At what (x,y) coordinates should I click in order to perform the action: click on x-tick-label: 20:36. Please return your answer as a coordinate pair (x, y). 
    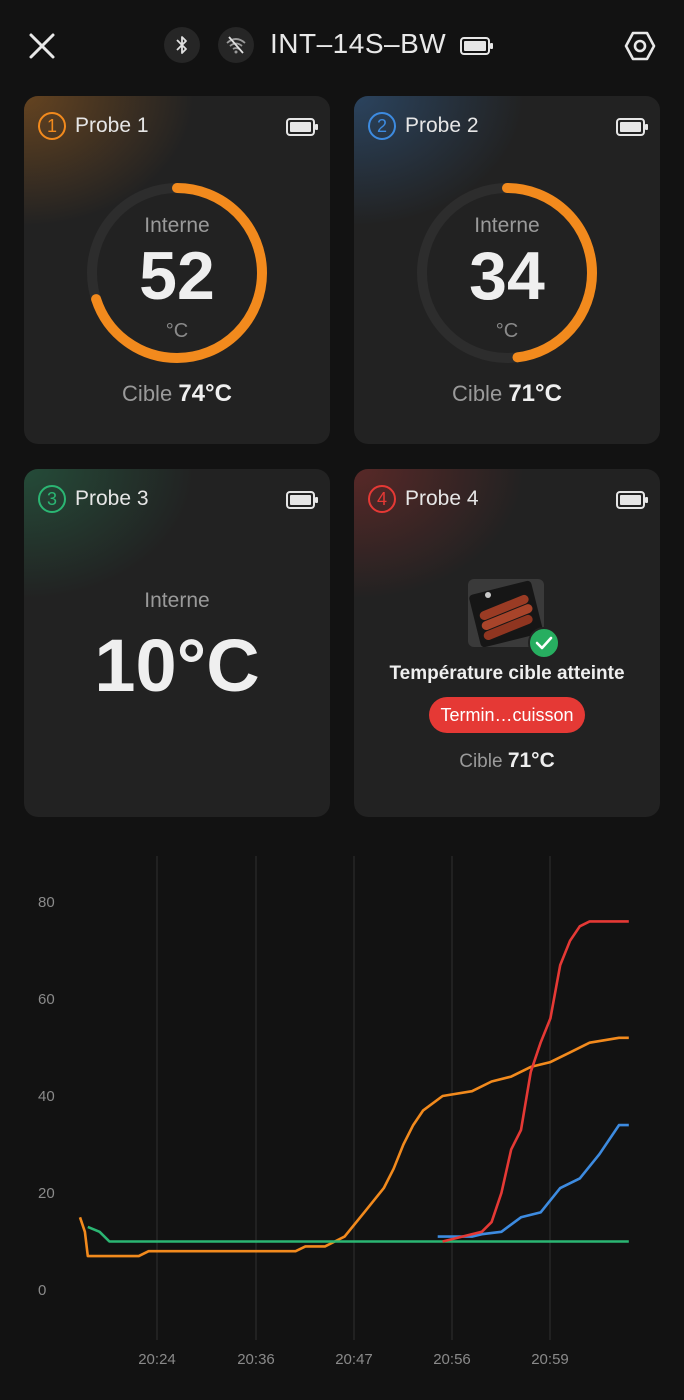
    Looking at the image, I should click on (256, 1359).